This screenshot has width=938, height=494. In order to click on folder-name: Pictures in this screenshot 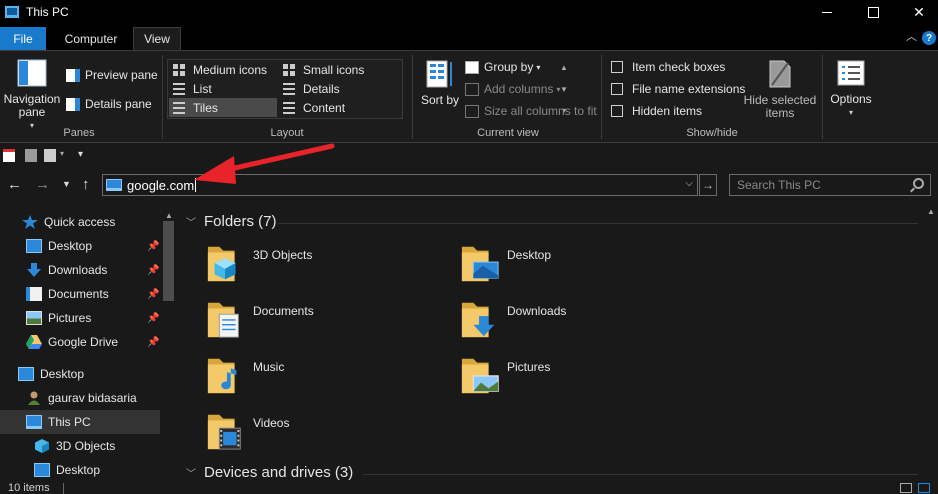, I will do `click(529, 367)`.